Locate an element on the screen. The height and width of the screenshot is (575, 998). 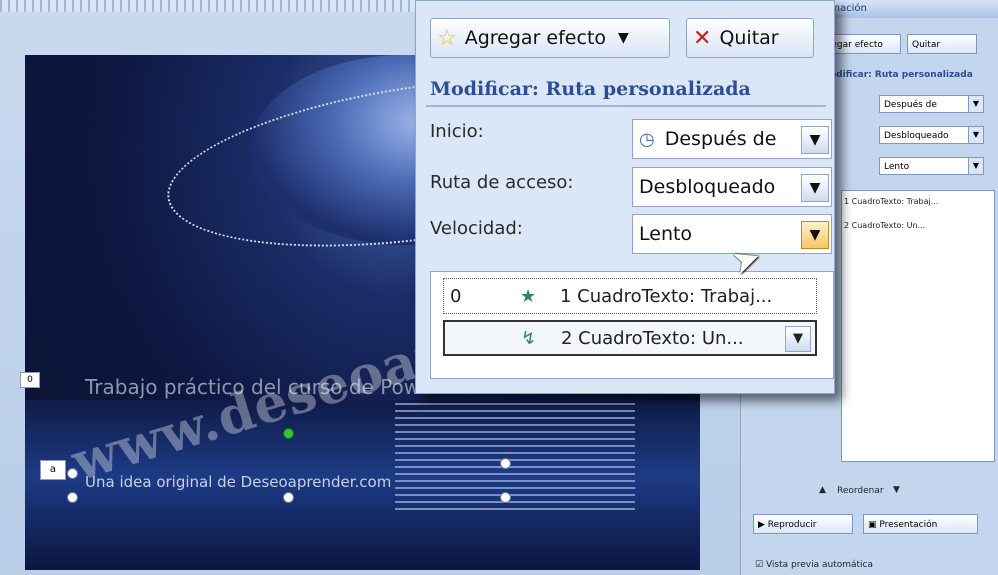
star-icon: ☆ is located at coordinates (447, 38).